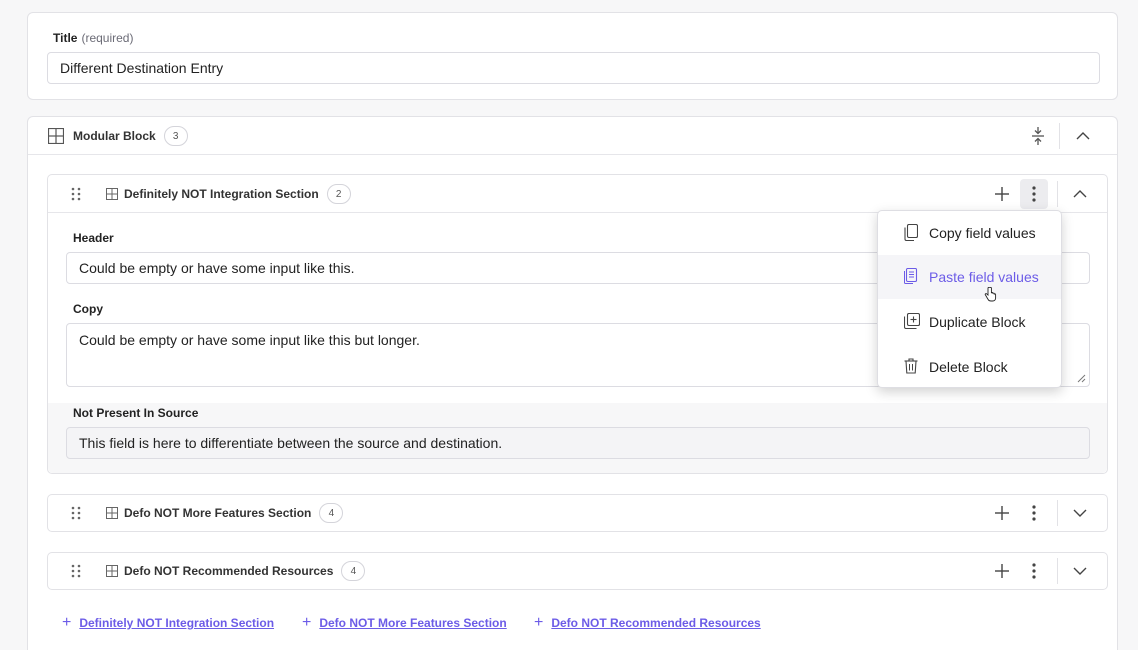  What do you see at coordinates (573, 68) in the screenshot?
I see `title-input: Different Destination Entry` at bounding box center [573, 68].